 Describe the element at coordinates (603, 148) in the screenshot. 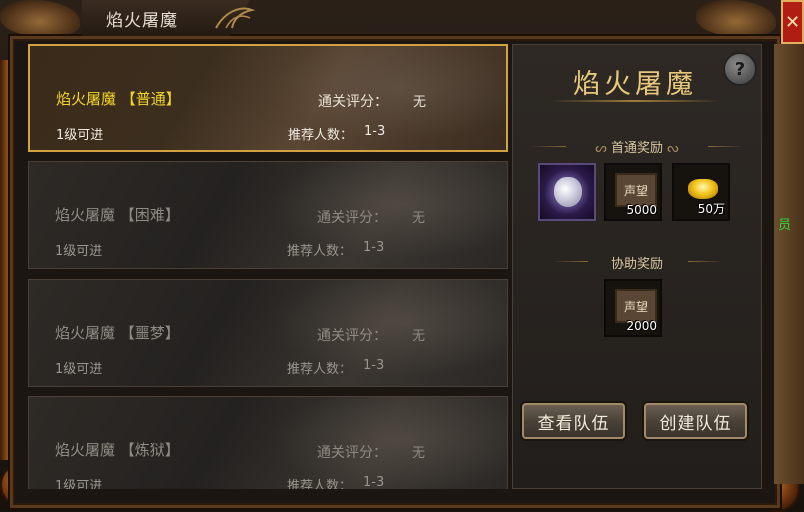

I see `swirl-ornament-icon: ᔕ` at that location.